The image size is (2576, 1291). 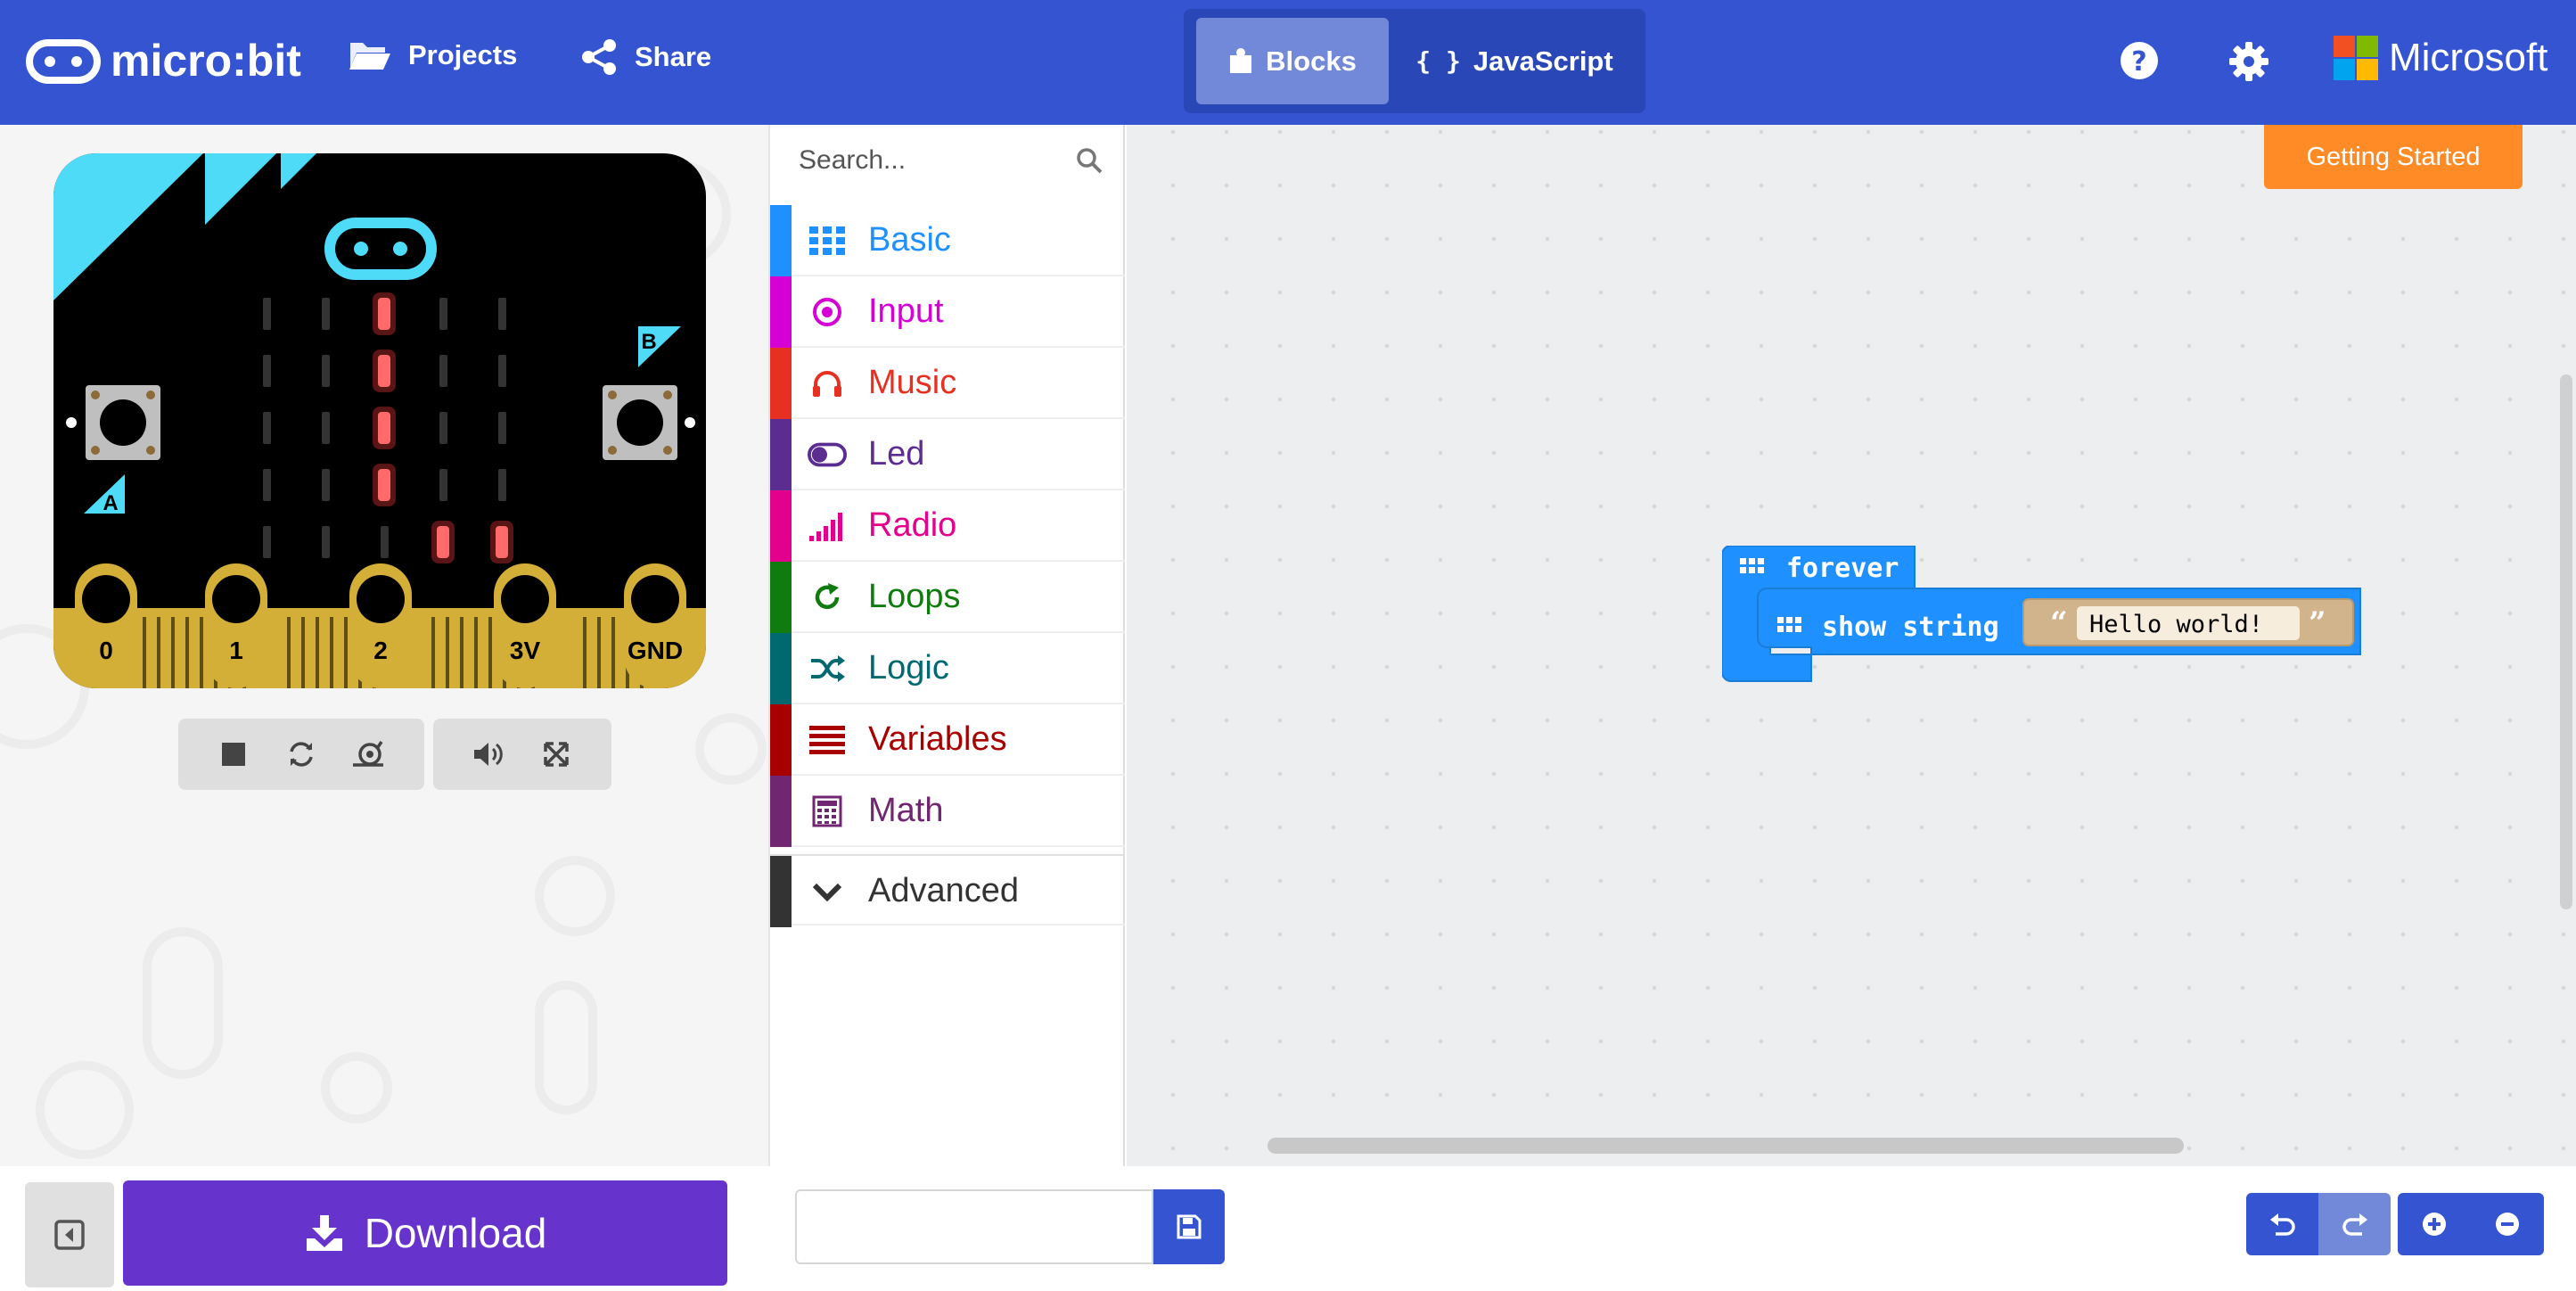 What do you see at coordinates (948, 811) in the screenshot?
I see `category-math: Math` at bounding box center [948, 811].